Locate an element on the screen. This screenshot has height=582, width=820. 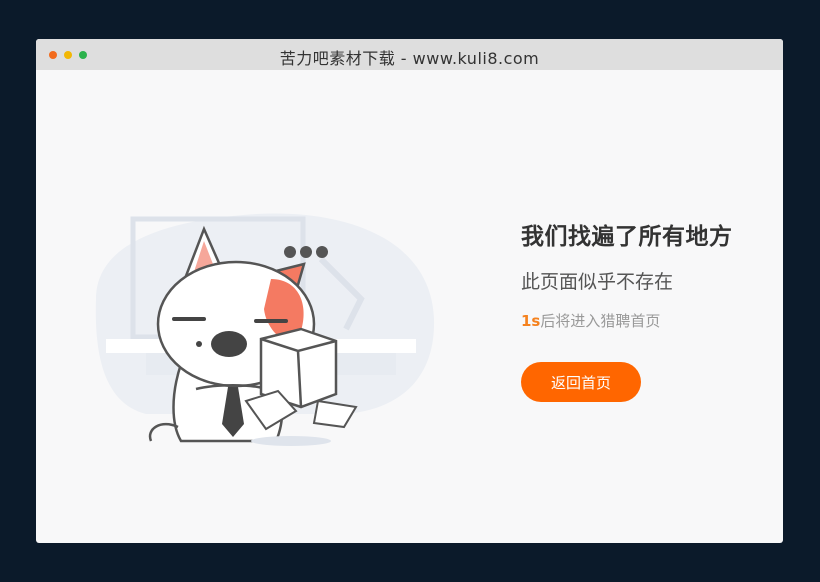
title-bar: 苦力吧素材下载 - www.kuli8.com is located at coordinates (409, 54).